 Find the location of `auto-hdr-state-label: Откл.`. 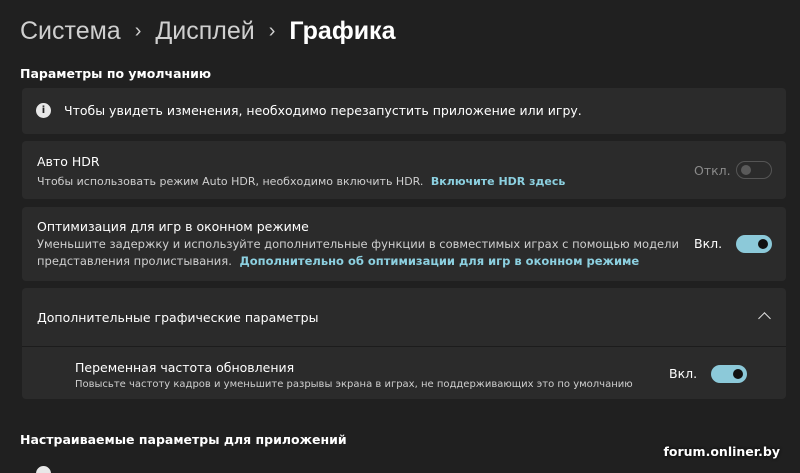

auto-hdr-state-label: Откл. is located at coordinates (712, 170).